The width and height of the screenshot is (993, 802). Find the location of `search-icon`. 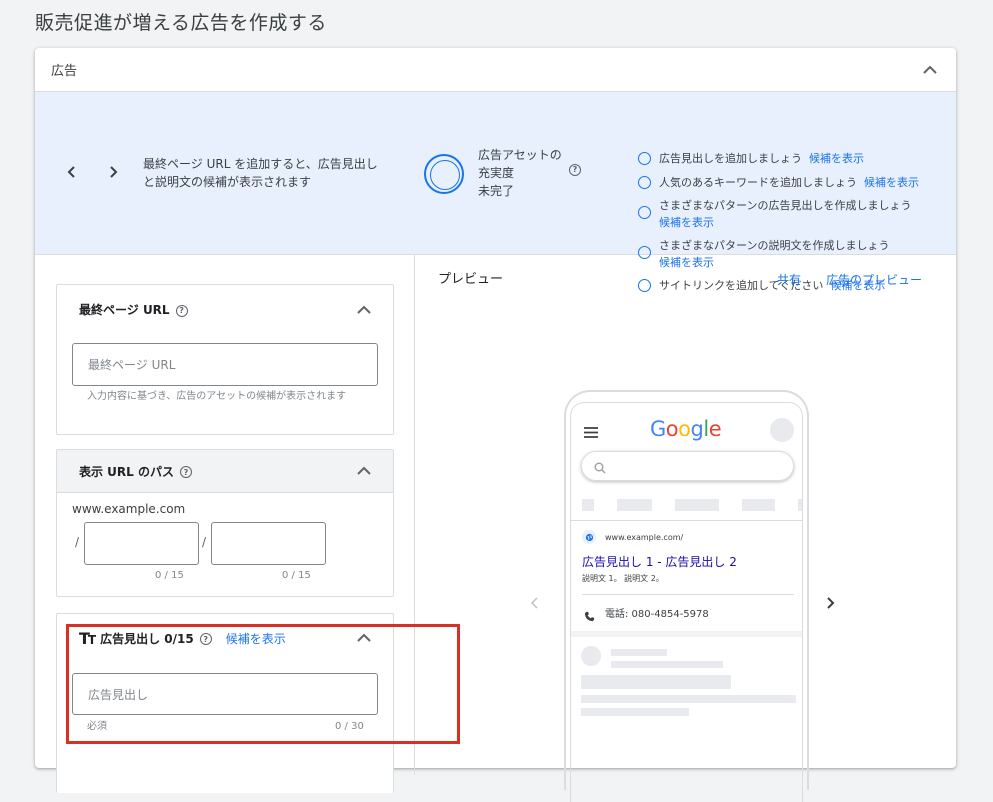

search-icon is located at coordinates (600, 468).